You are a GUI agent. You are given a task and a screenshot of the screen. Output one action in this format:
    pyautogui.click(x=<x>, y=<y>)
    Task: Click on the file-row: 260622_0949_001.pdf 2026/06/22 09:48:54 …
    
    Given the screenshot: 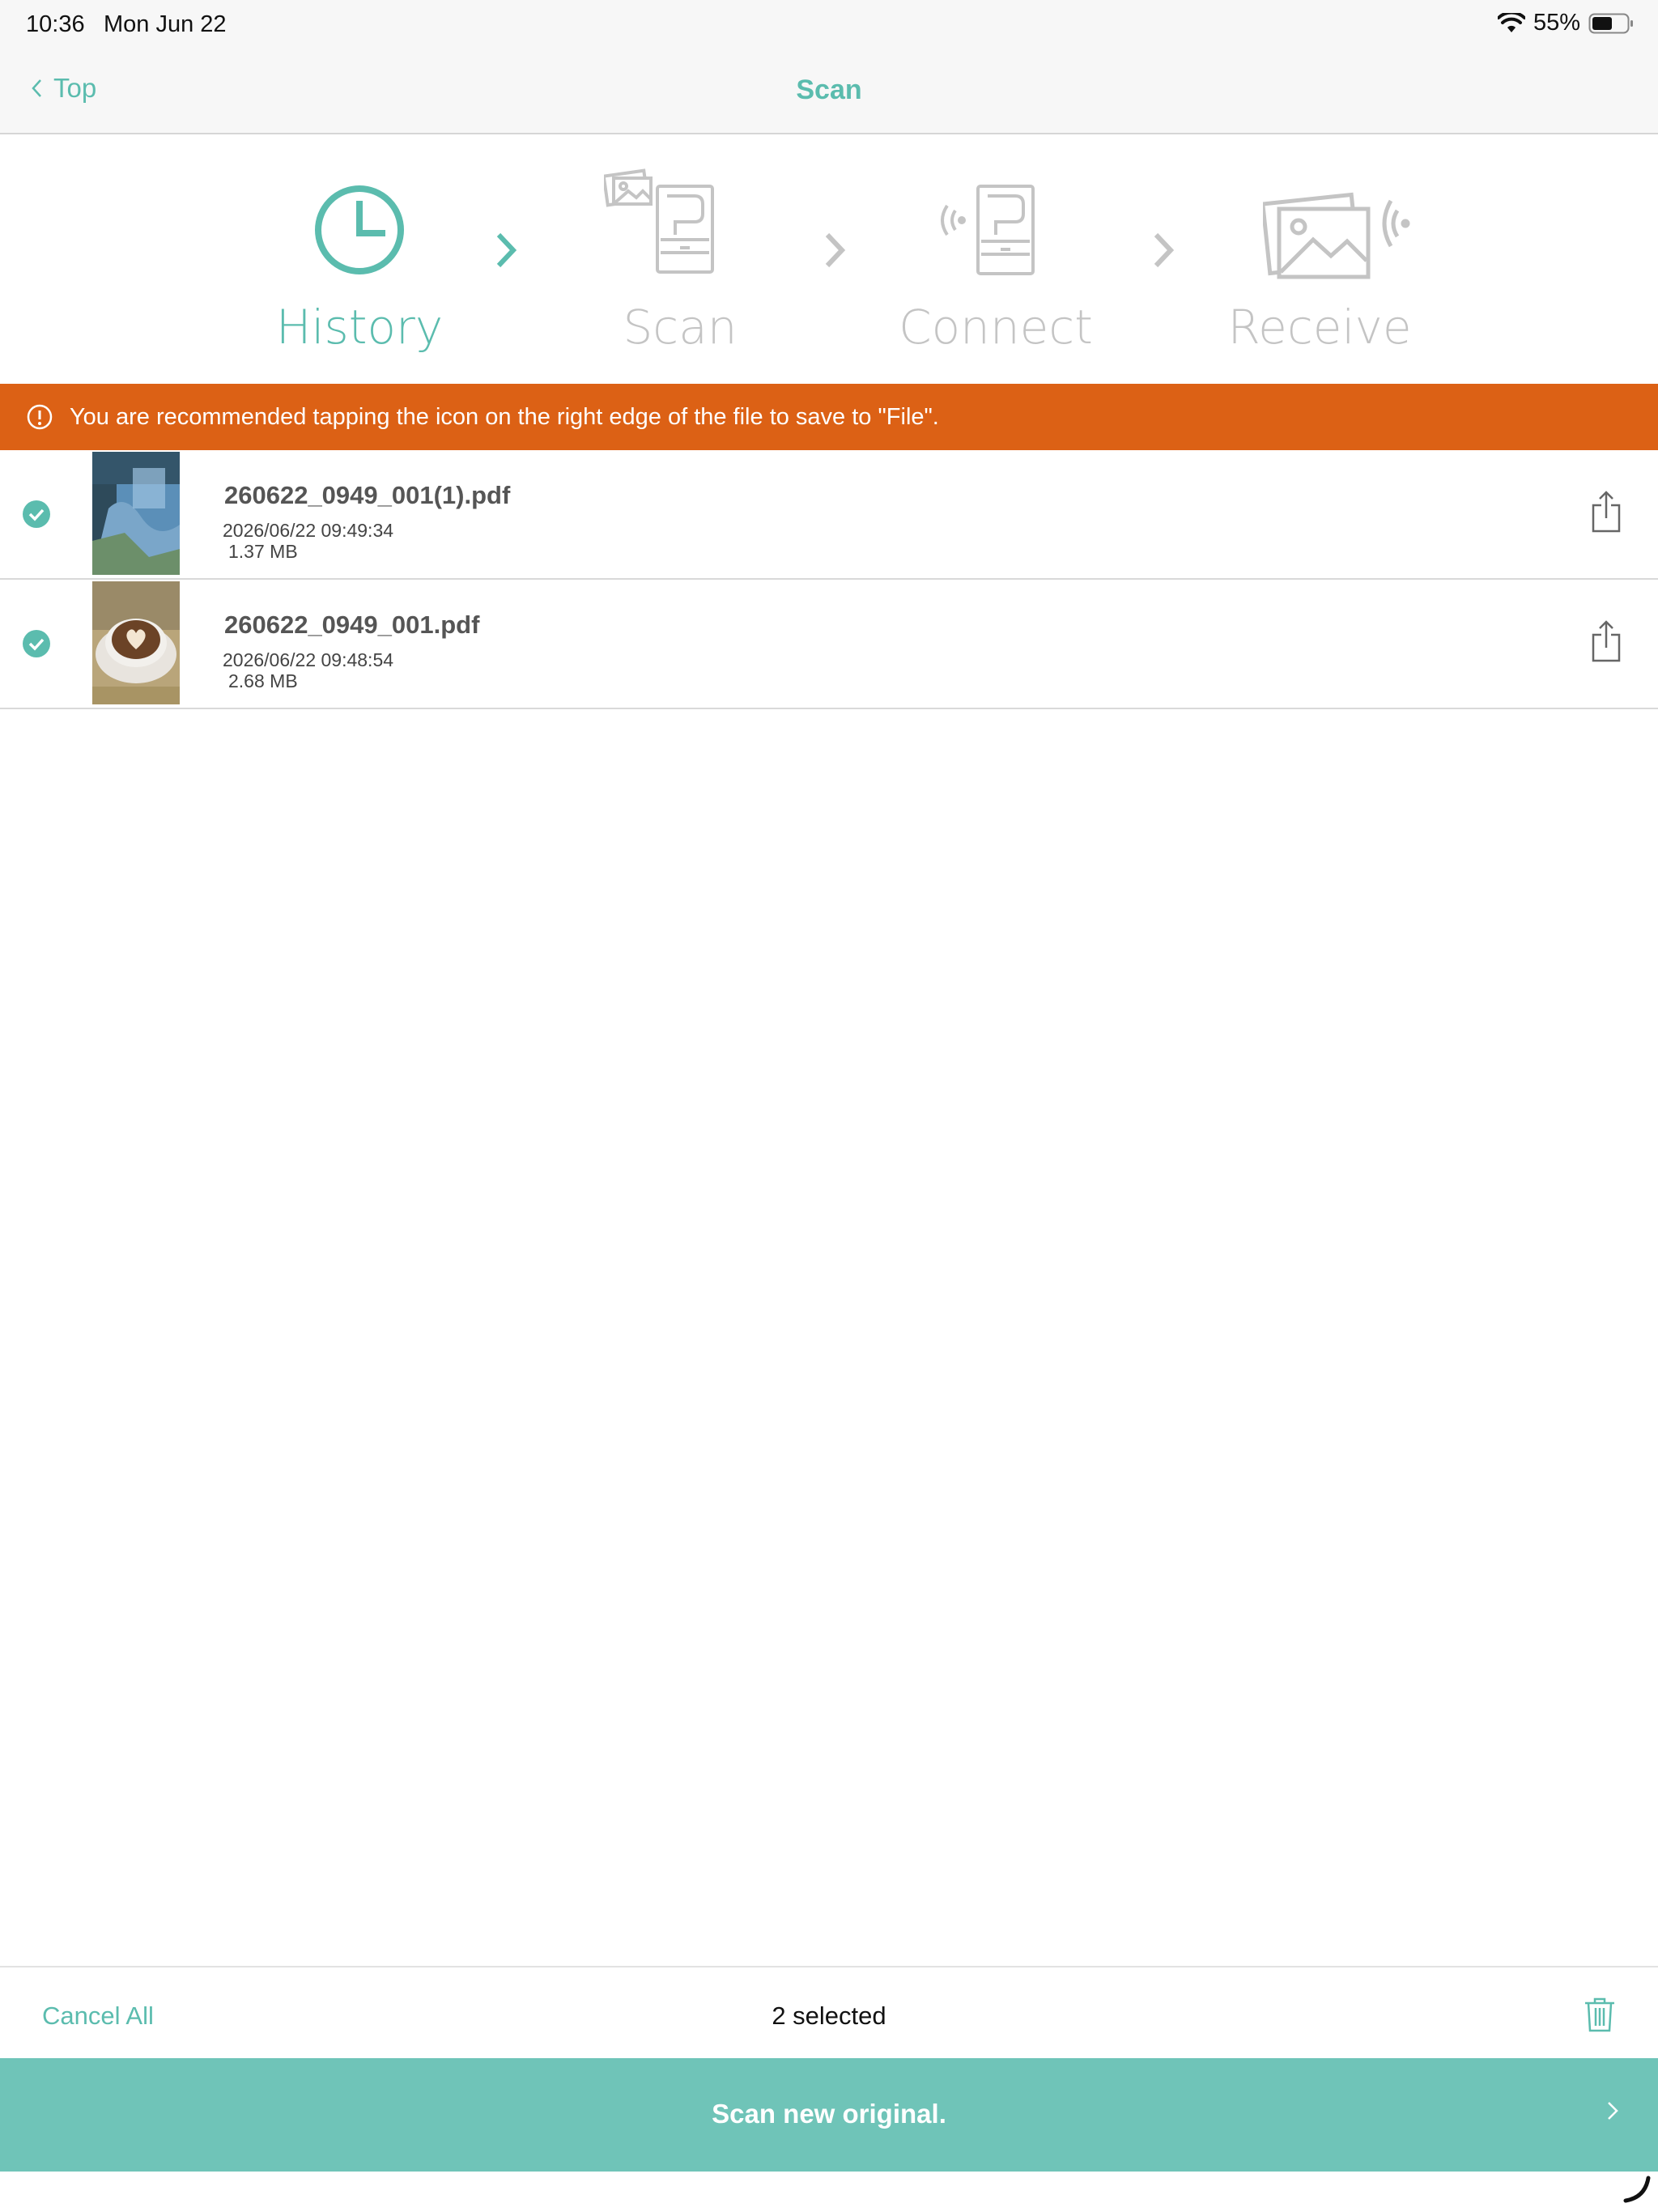 What is the action you would take?
    pyautogui.click(x=829, y=644)
    